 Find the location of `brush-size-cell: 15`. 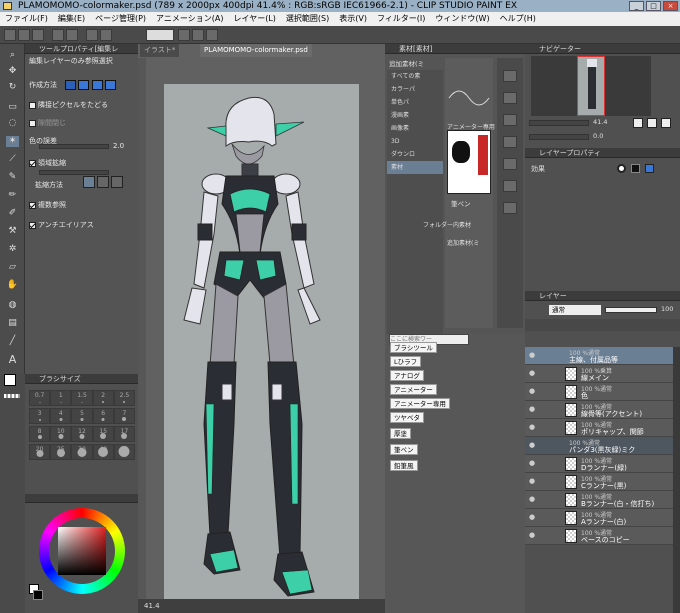

brush-size-cell: 15 is located at coordinates (103, 434).